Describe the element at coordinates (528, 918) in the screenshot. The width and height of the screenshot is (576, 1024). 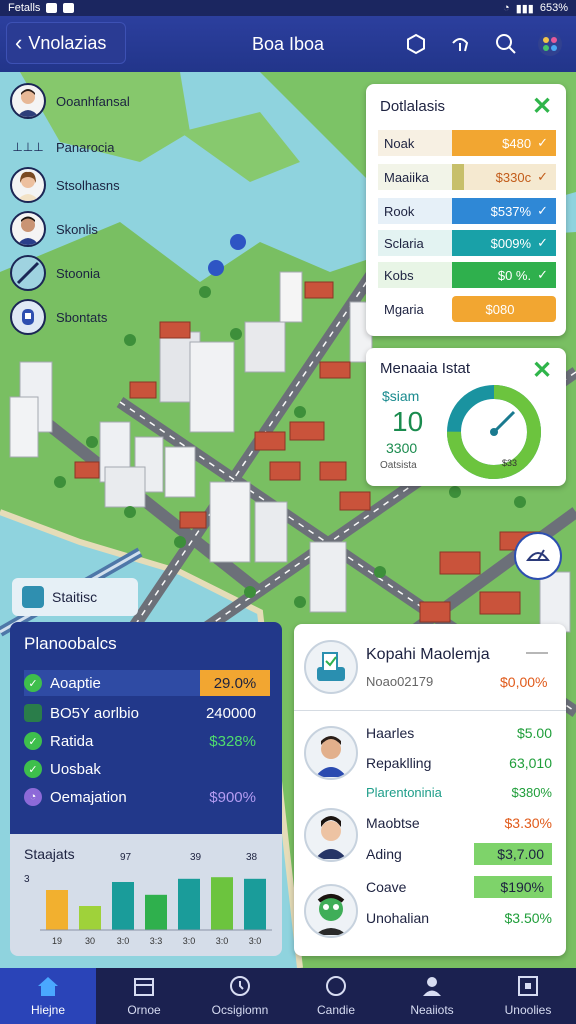
I see `row-value: $3.50%` at that location.